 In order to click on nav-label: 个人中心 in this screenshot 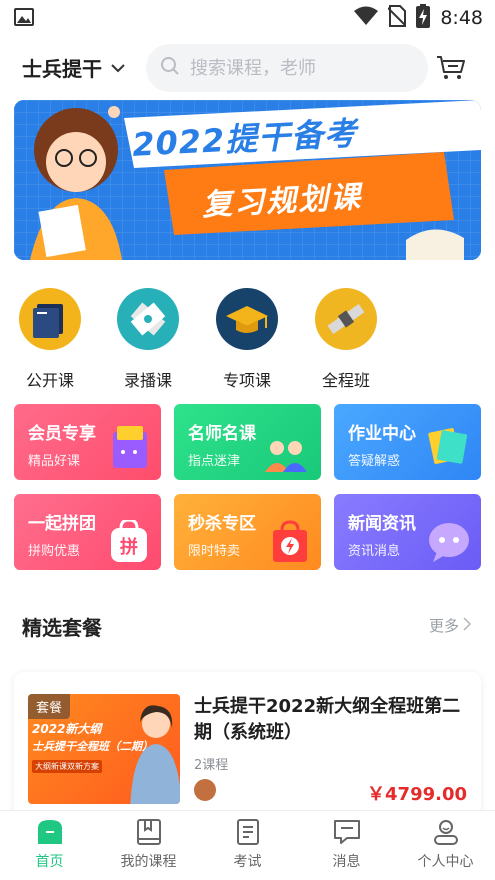, I will do `click(445, 862)`.